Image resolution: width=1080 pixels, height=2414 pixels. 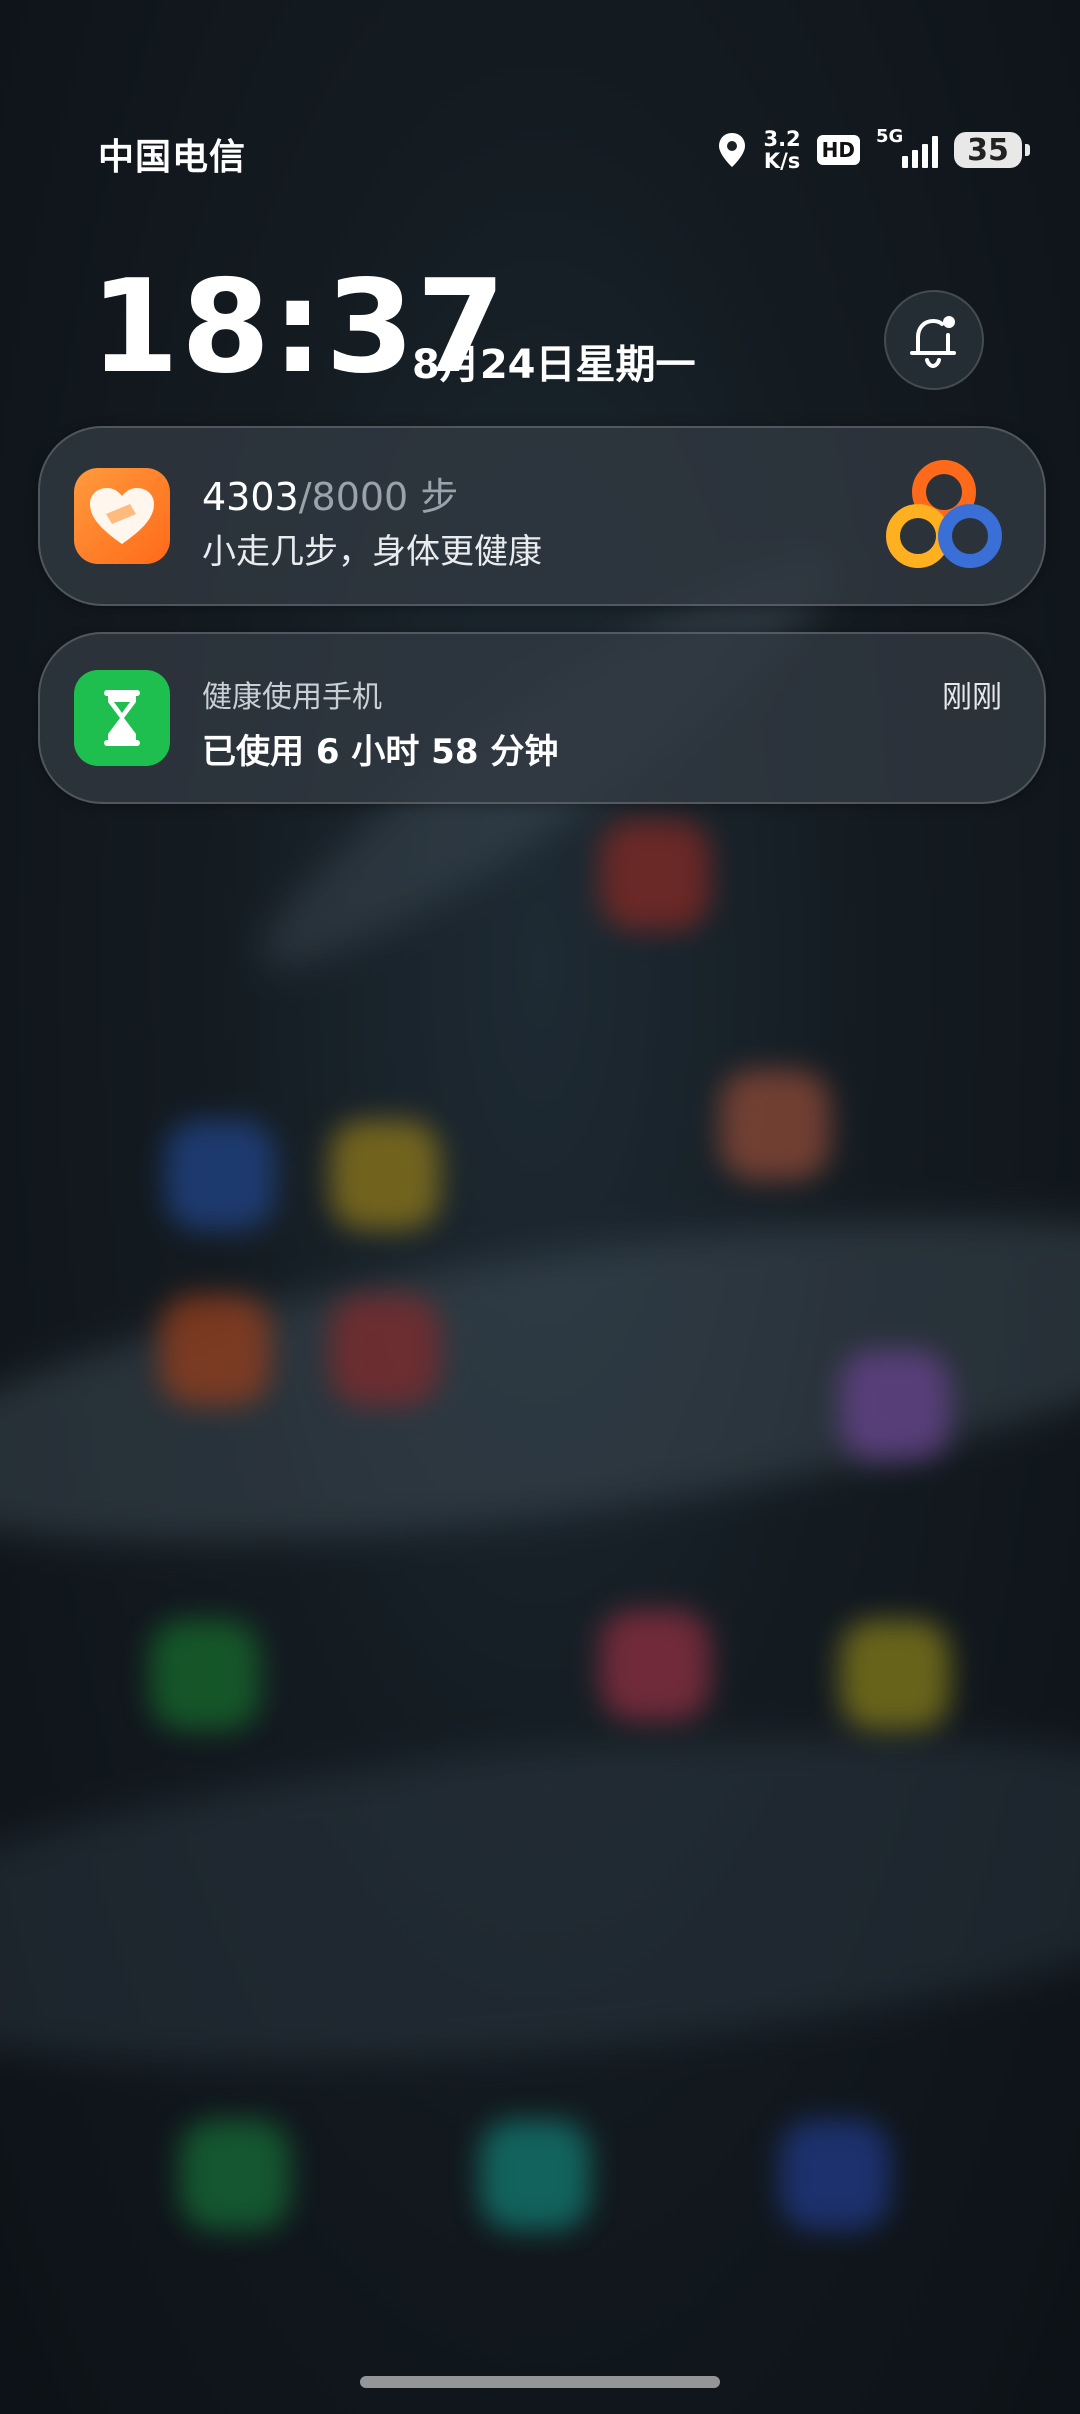 What do you see at coordinates (372, 552) in the screenshot?
I see `steps-subtitle: 小走几步，身体更健康` at bounding box center [372, 552].